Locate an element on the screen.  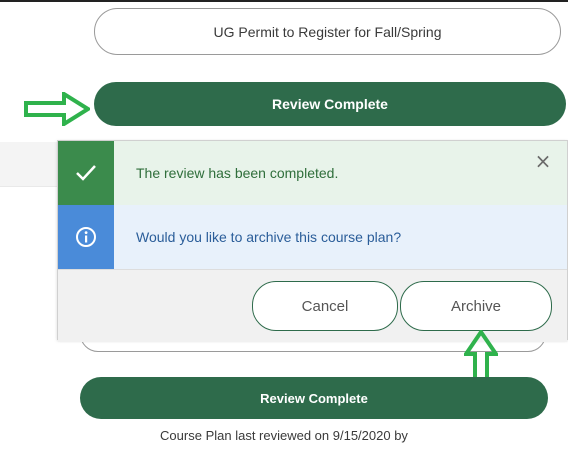
info-icon-box is located at coordinates (86, 237).